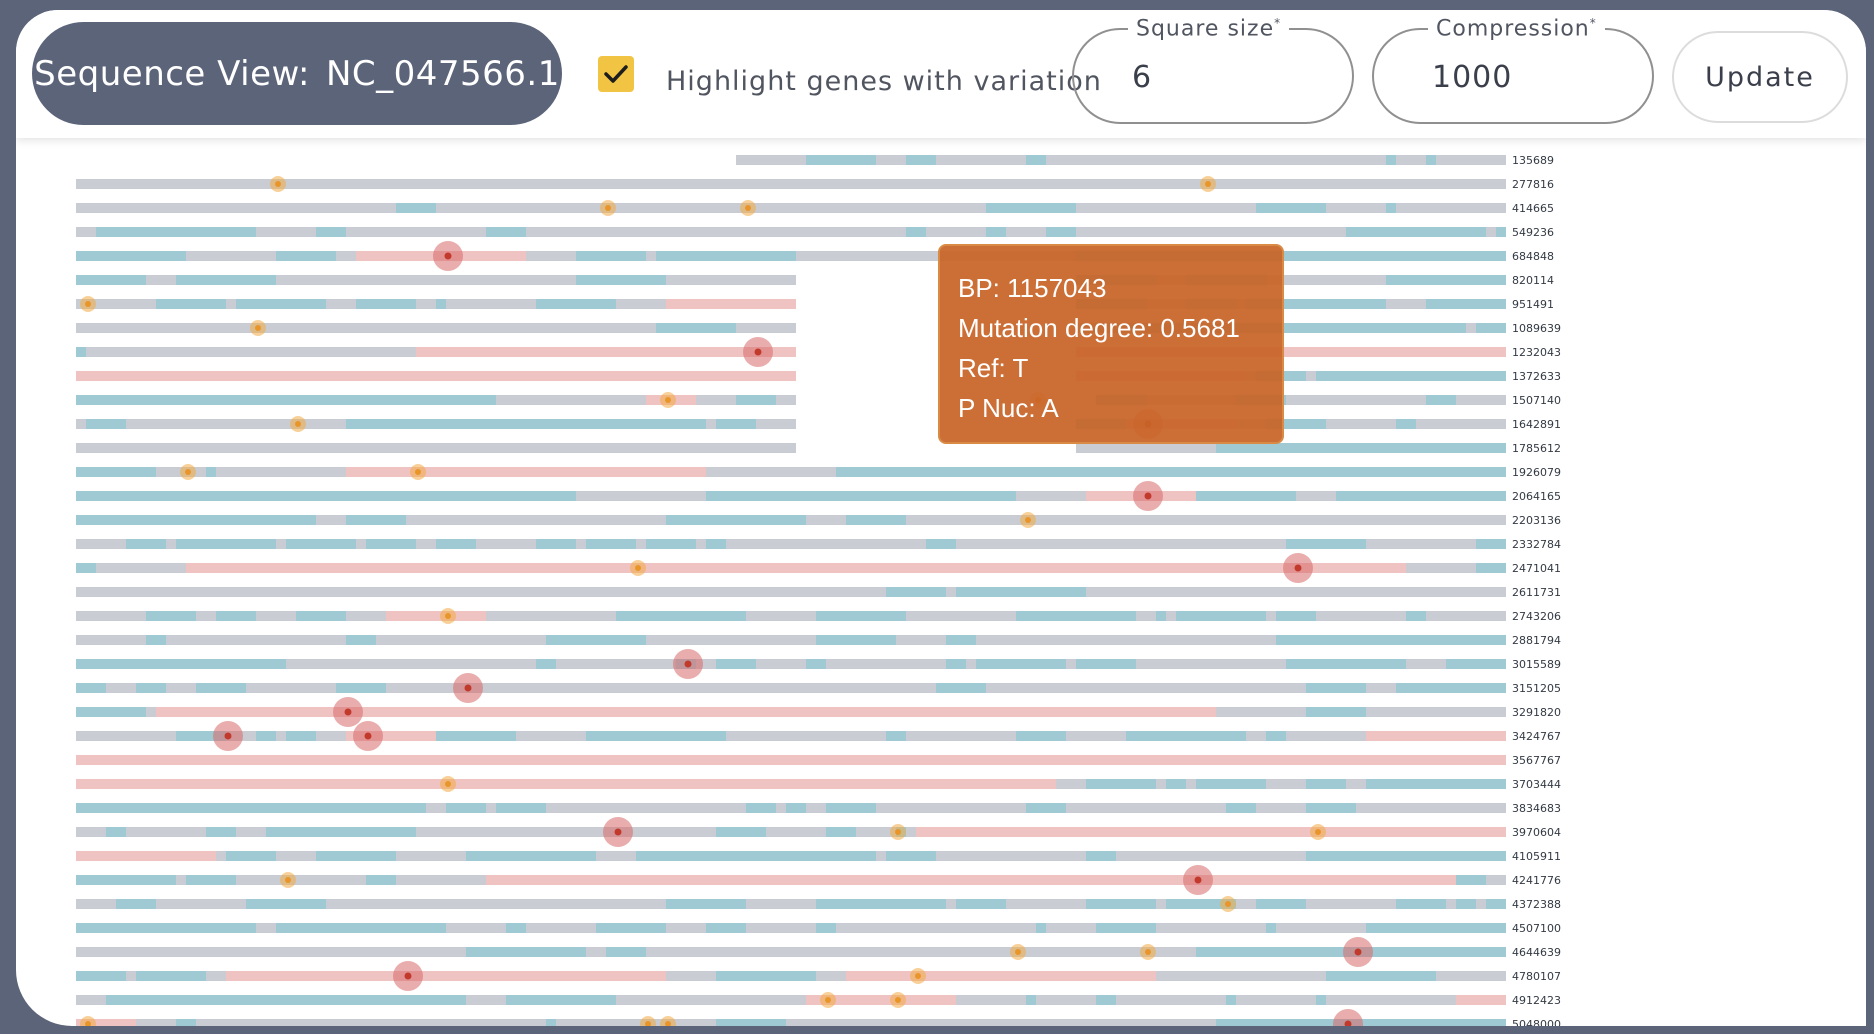 The width and height of the screenshot is (1874, 1034). Describe the element at coordinates (1513, 70) in the screenshot. I see `compression-field: Compression* 1000` at that location.